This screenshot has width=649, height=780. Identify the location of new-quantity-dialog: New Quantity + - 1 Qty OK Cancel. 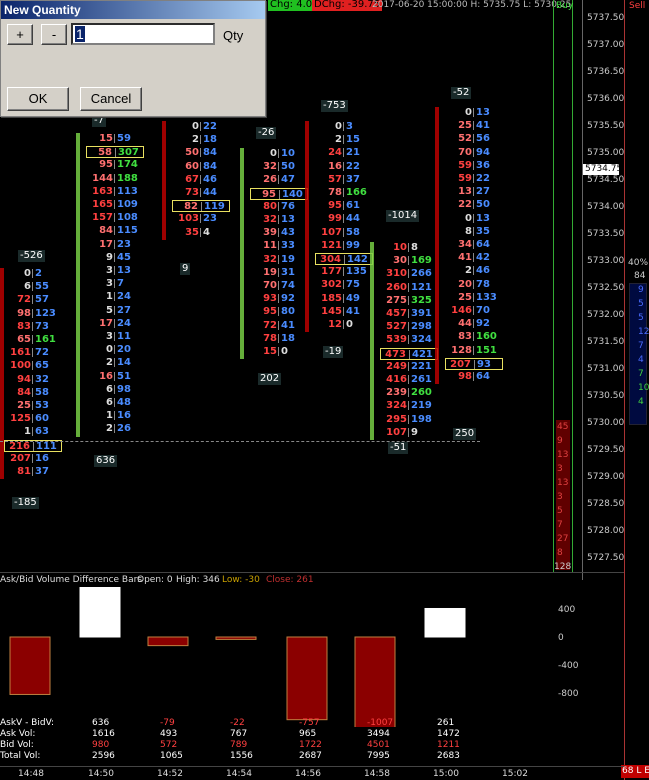
(133, 58).